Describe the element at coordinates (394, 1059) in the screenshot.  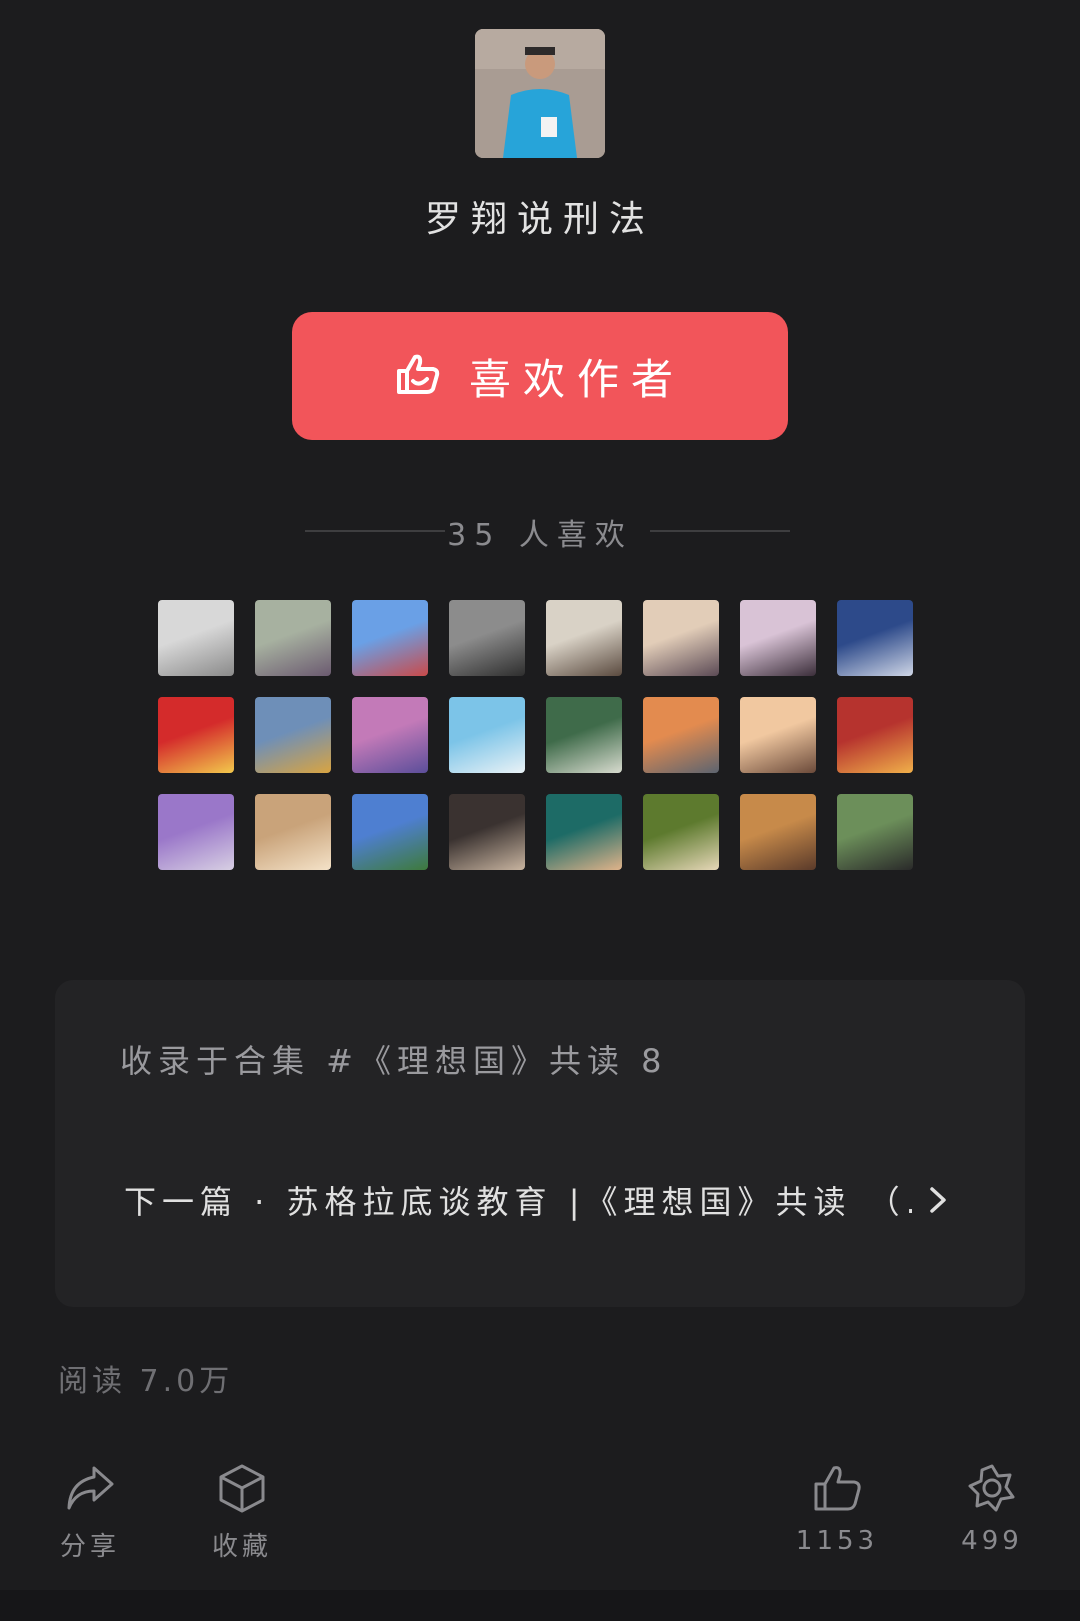
I see `collection-title: 收录于合集 #《理想国》共读 8` at that location.